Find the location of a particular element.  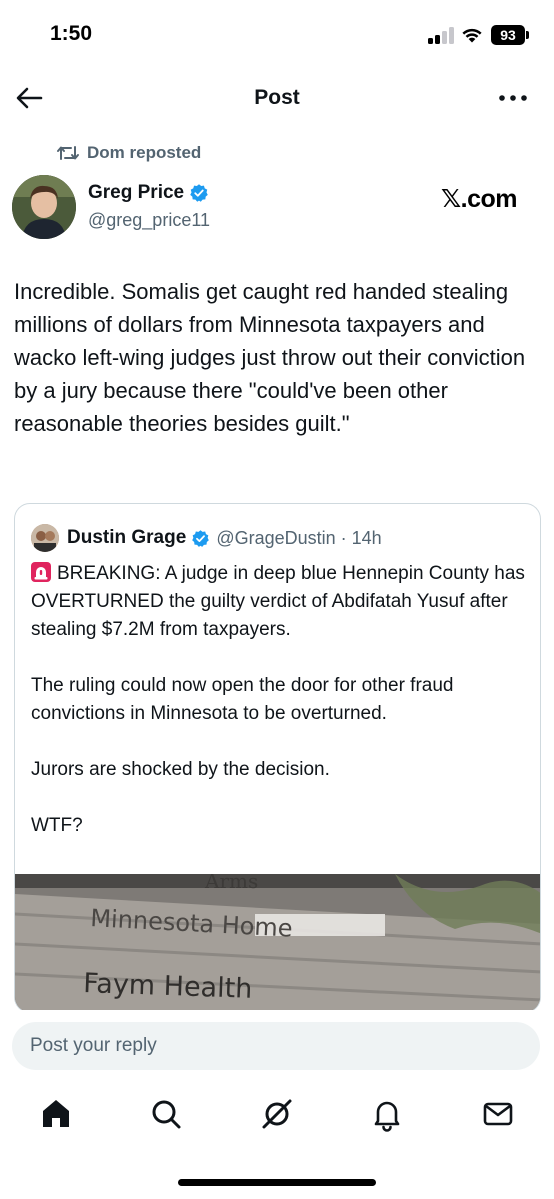

author-handle: @greg_price11 is located at coordinates (149, 220).